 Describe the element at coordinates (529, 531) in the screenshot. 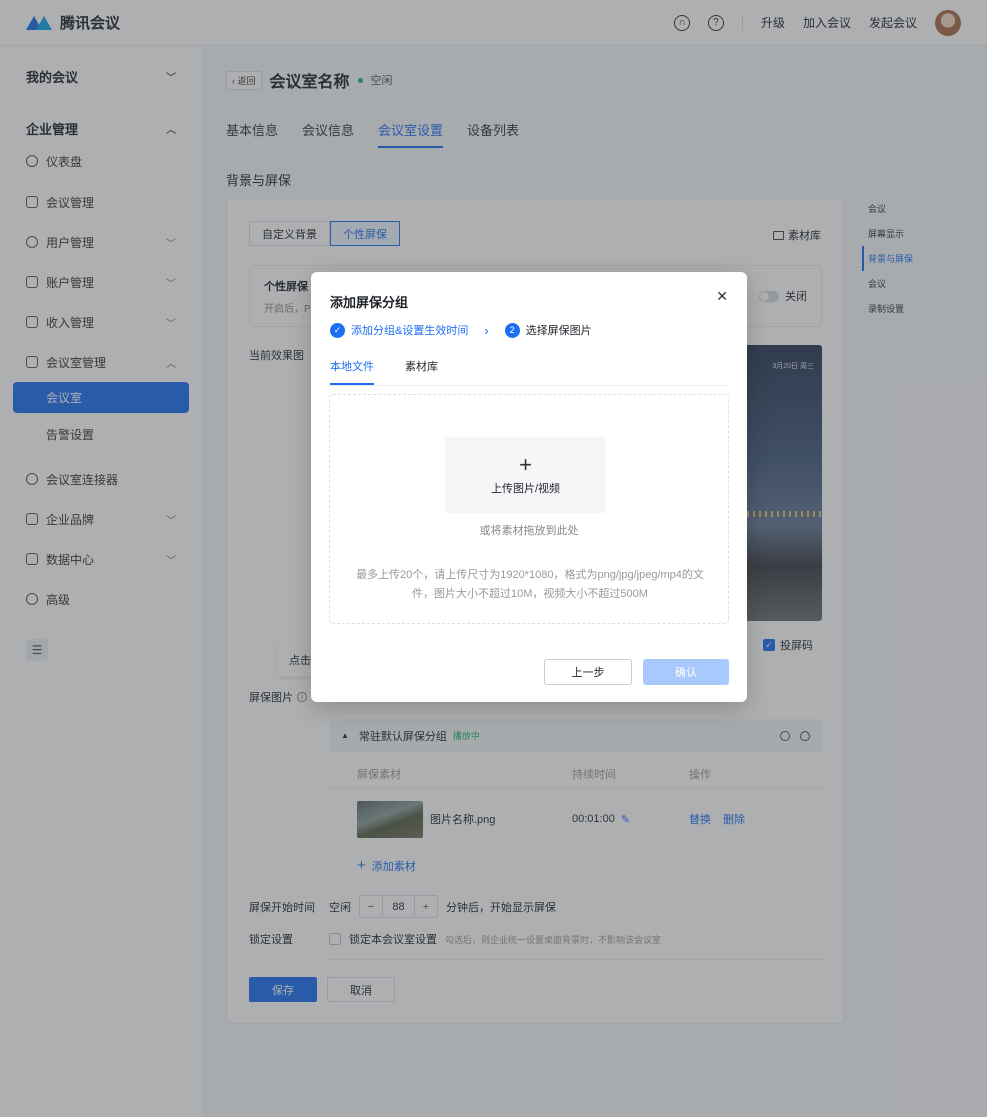

I see `drag-hint: 或将素材拖放到此处` at that location.